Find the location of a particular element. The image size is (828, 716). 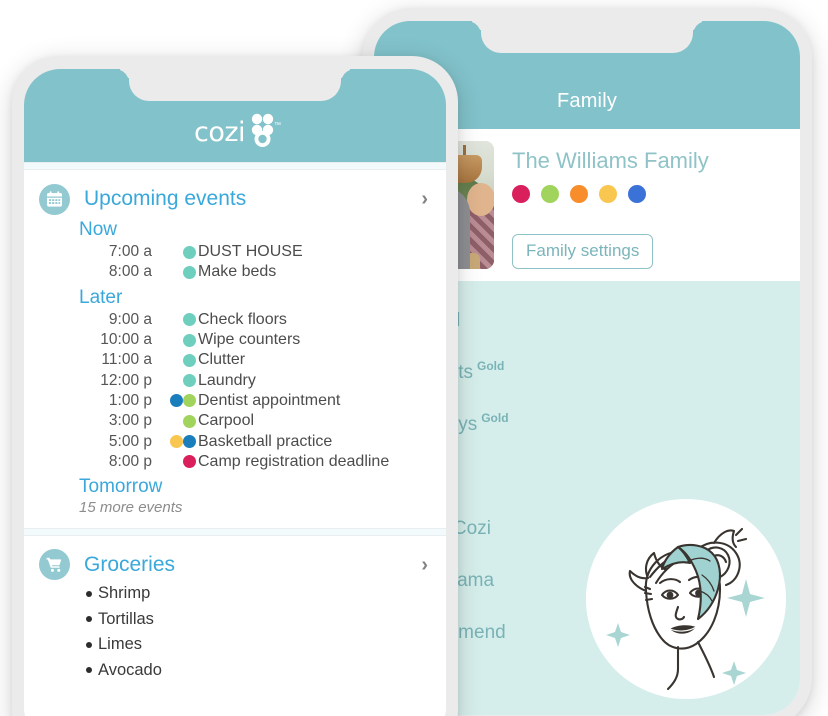

event-time: 8:00 a is located at coordinates (130, 272).